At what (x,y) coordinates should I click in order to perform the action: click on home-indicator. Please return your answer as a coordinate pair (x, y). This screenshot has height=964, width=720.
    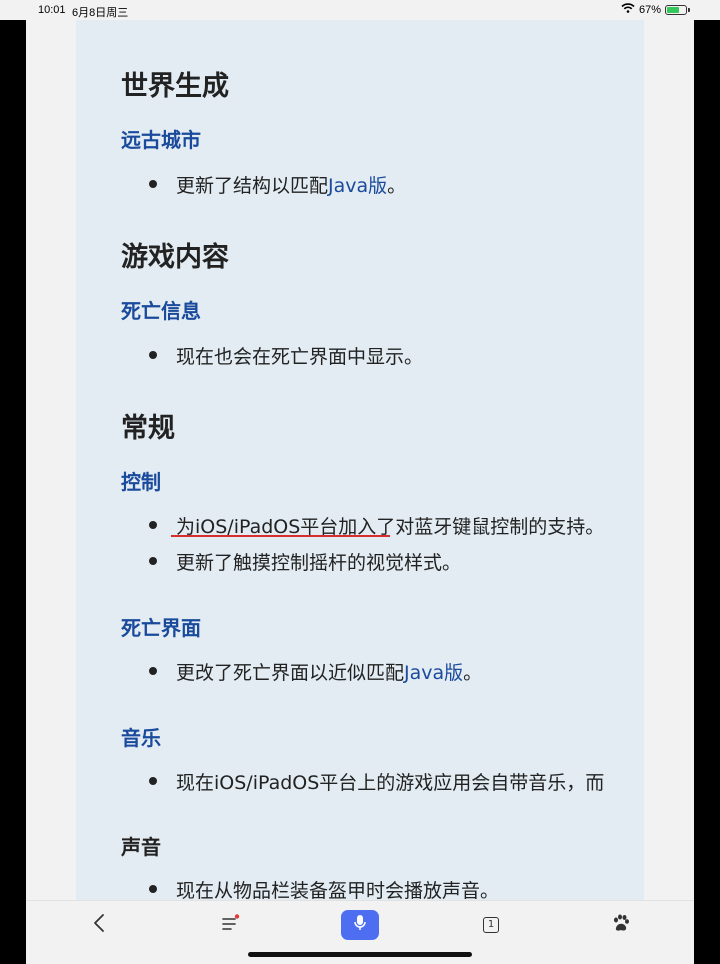
    Looking at the image, I should click on (360, 954).